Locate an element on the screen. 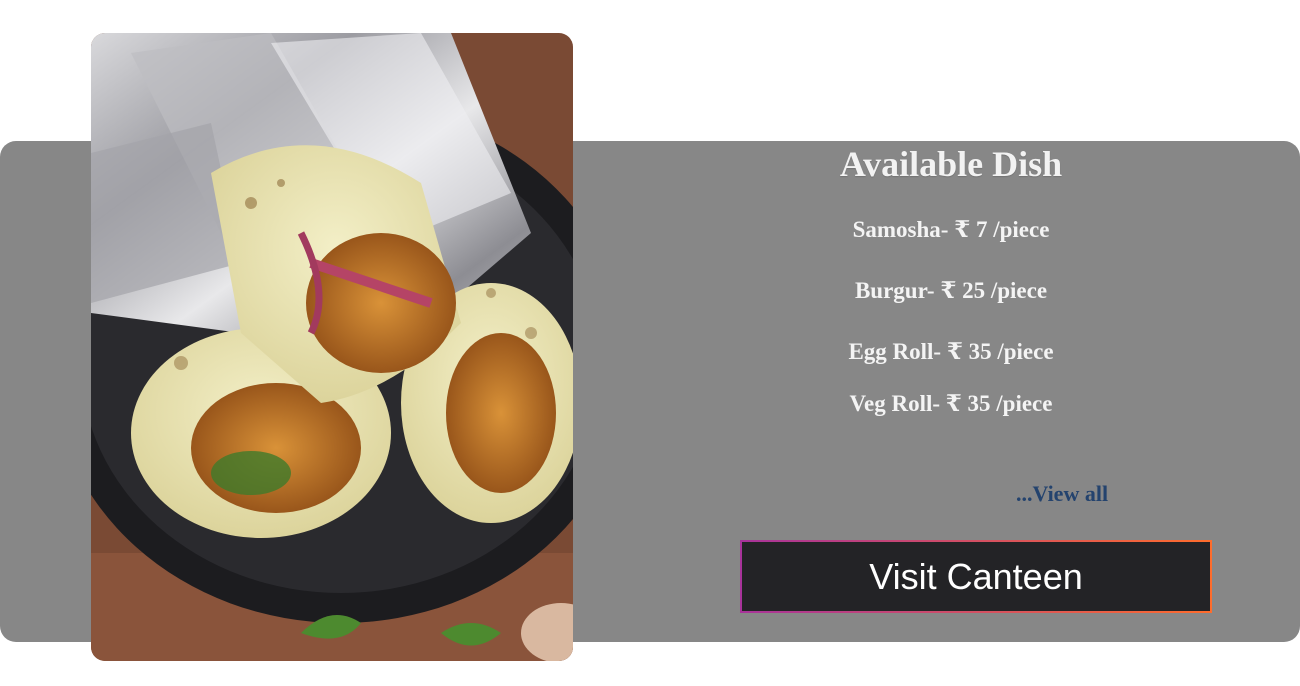  dish-item-samosha: Samosha- ₹ 7 /piece is located at coordinates (951, 229).